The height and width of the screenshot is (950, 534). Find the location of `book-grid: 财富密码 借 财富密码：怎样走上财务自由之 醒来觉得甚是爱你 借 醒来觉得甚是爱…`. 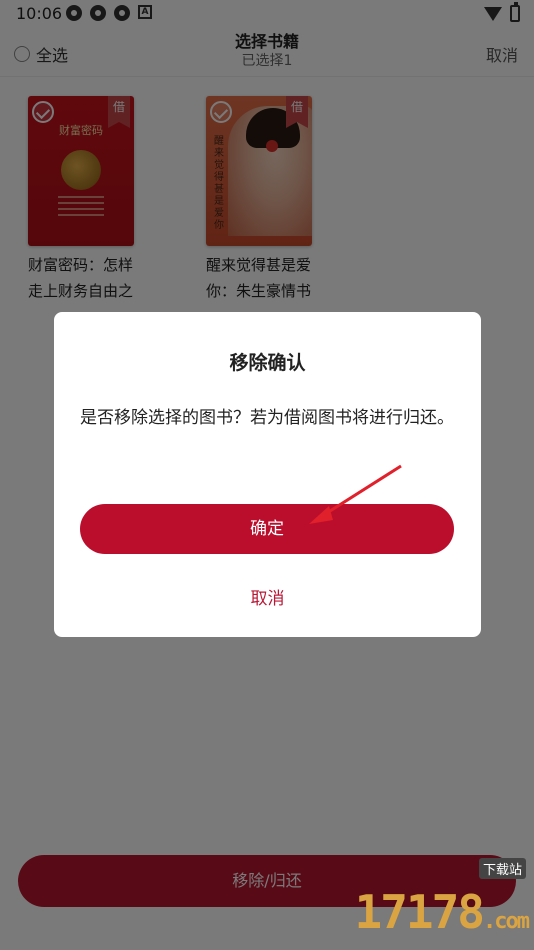

book-grid: 财富密码 借 财富密码：怎样走上财务自由之 醒来觉得甚是爱你 借 醒来觉得甚是爱… is located at coordinates (170, 200).